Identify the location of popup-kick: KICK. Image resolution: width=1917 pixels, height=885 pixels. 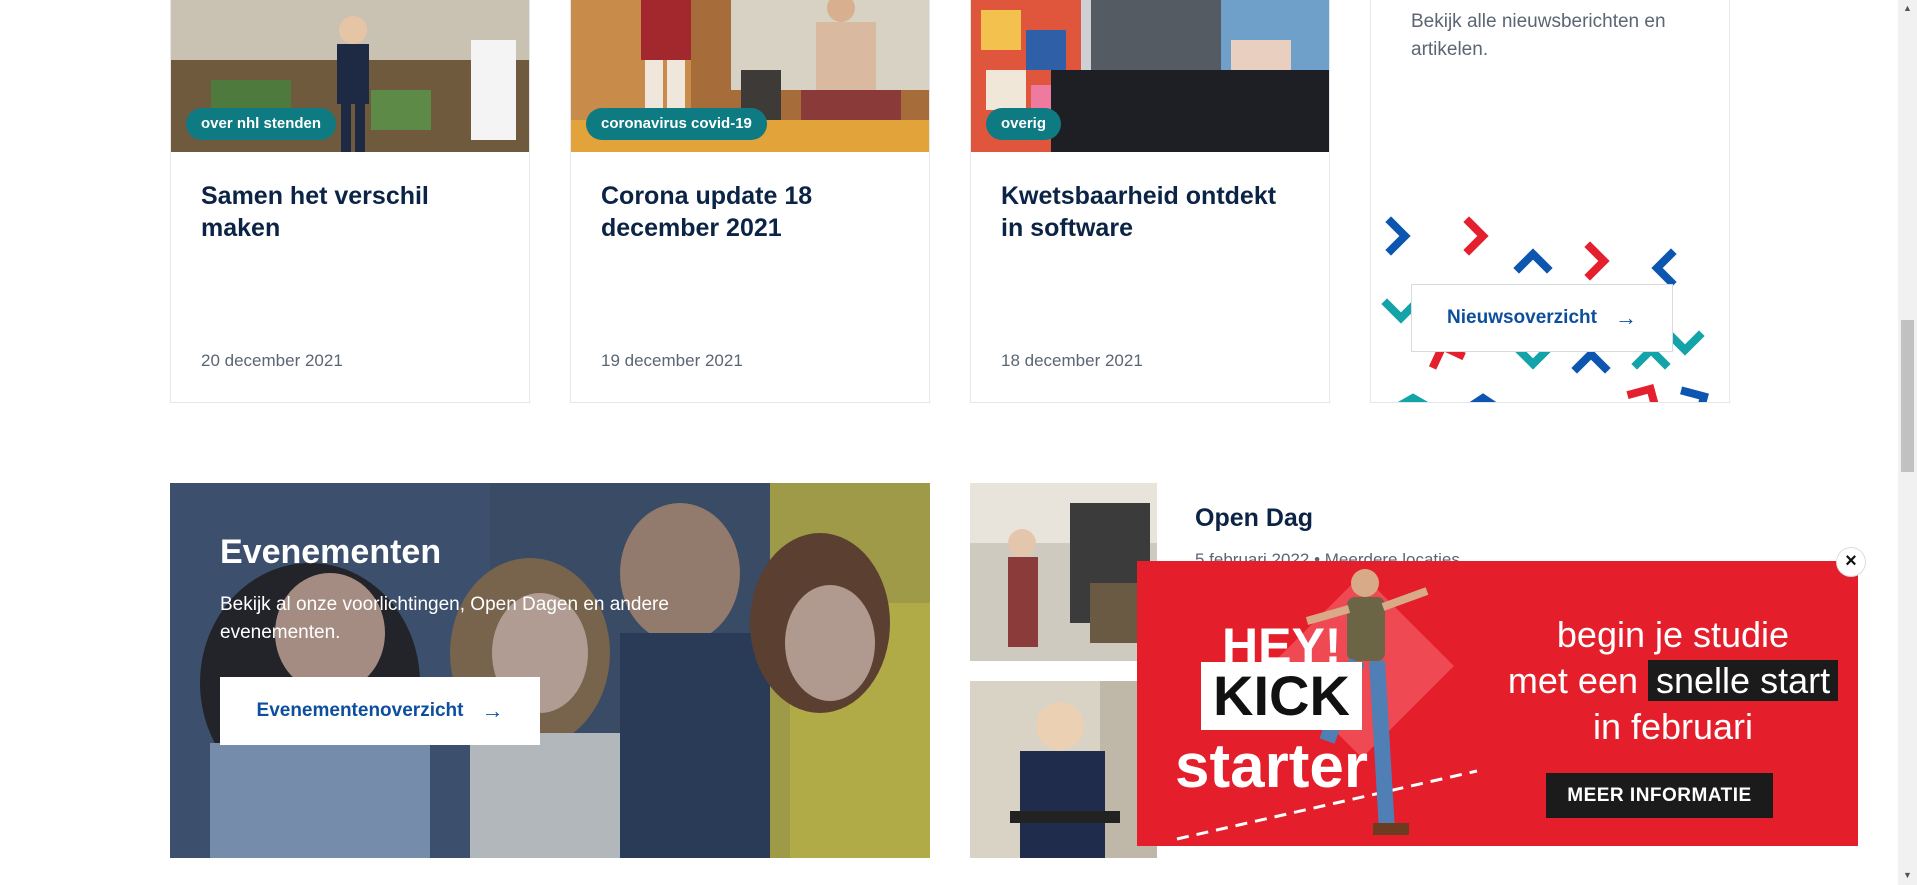
(1281, 696).